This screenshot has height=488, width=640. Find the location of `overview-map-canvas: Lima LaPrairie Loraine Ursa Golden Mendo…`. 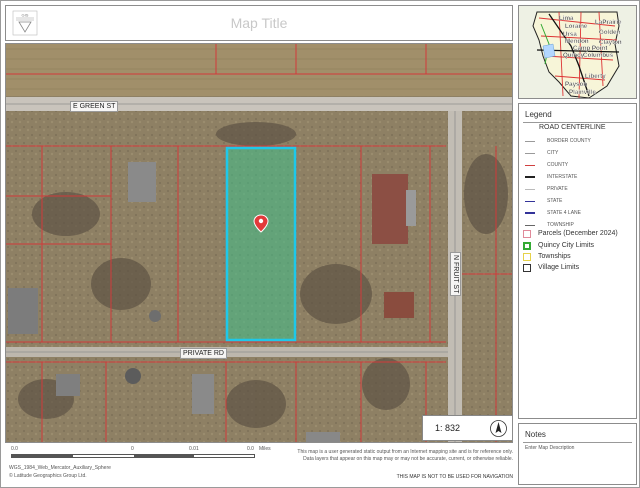

overview-map-canvas: Lima LaPrairie Loraine Ursa Golden Mendo… is located at coordinates (577, 54).